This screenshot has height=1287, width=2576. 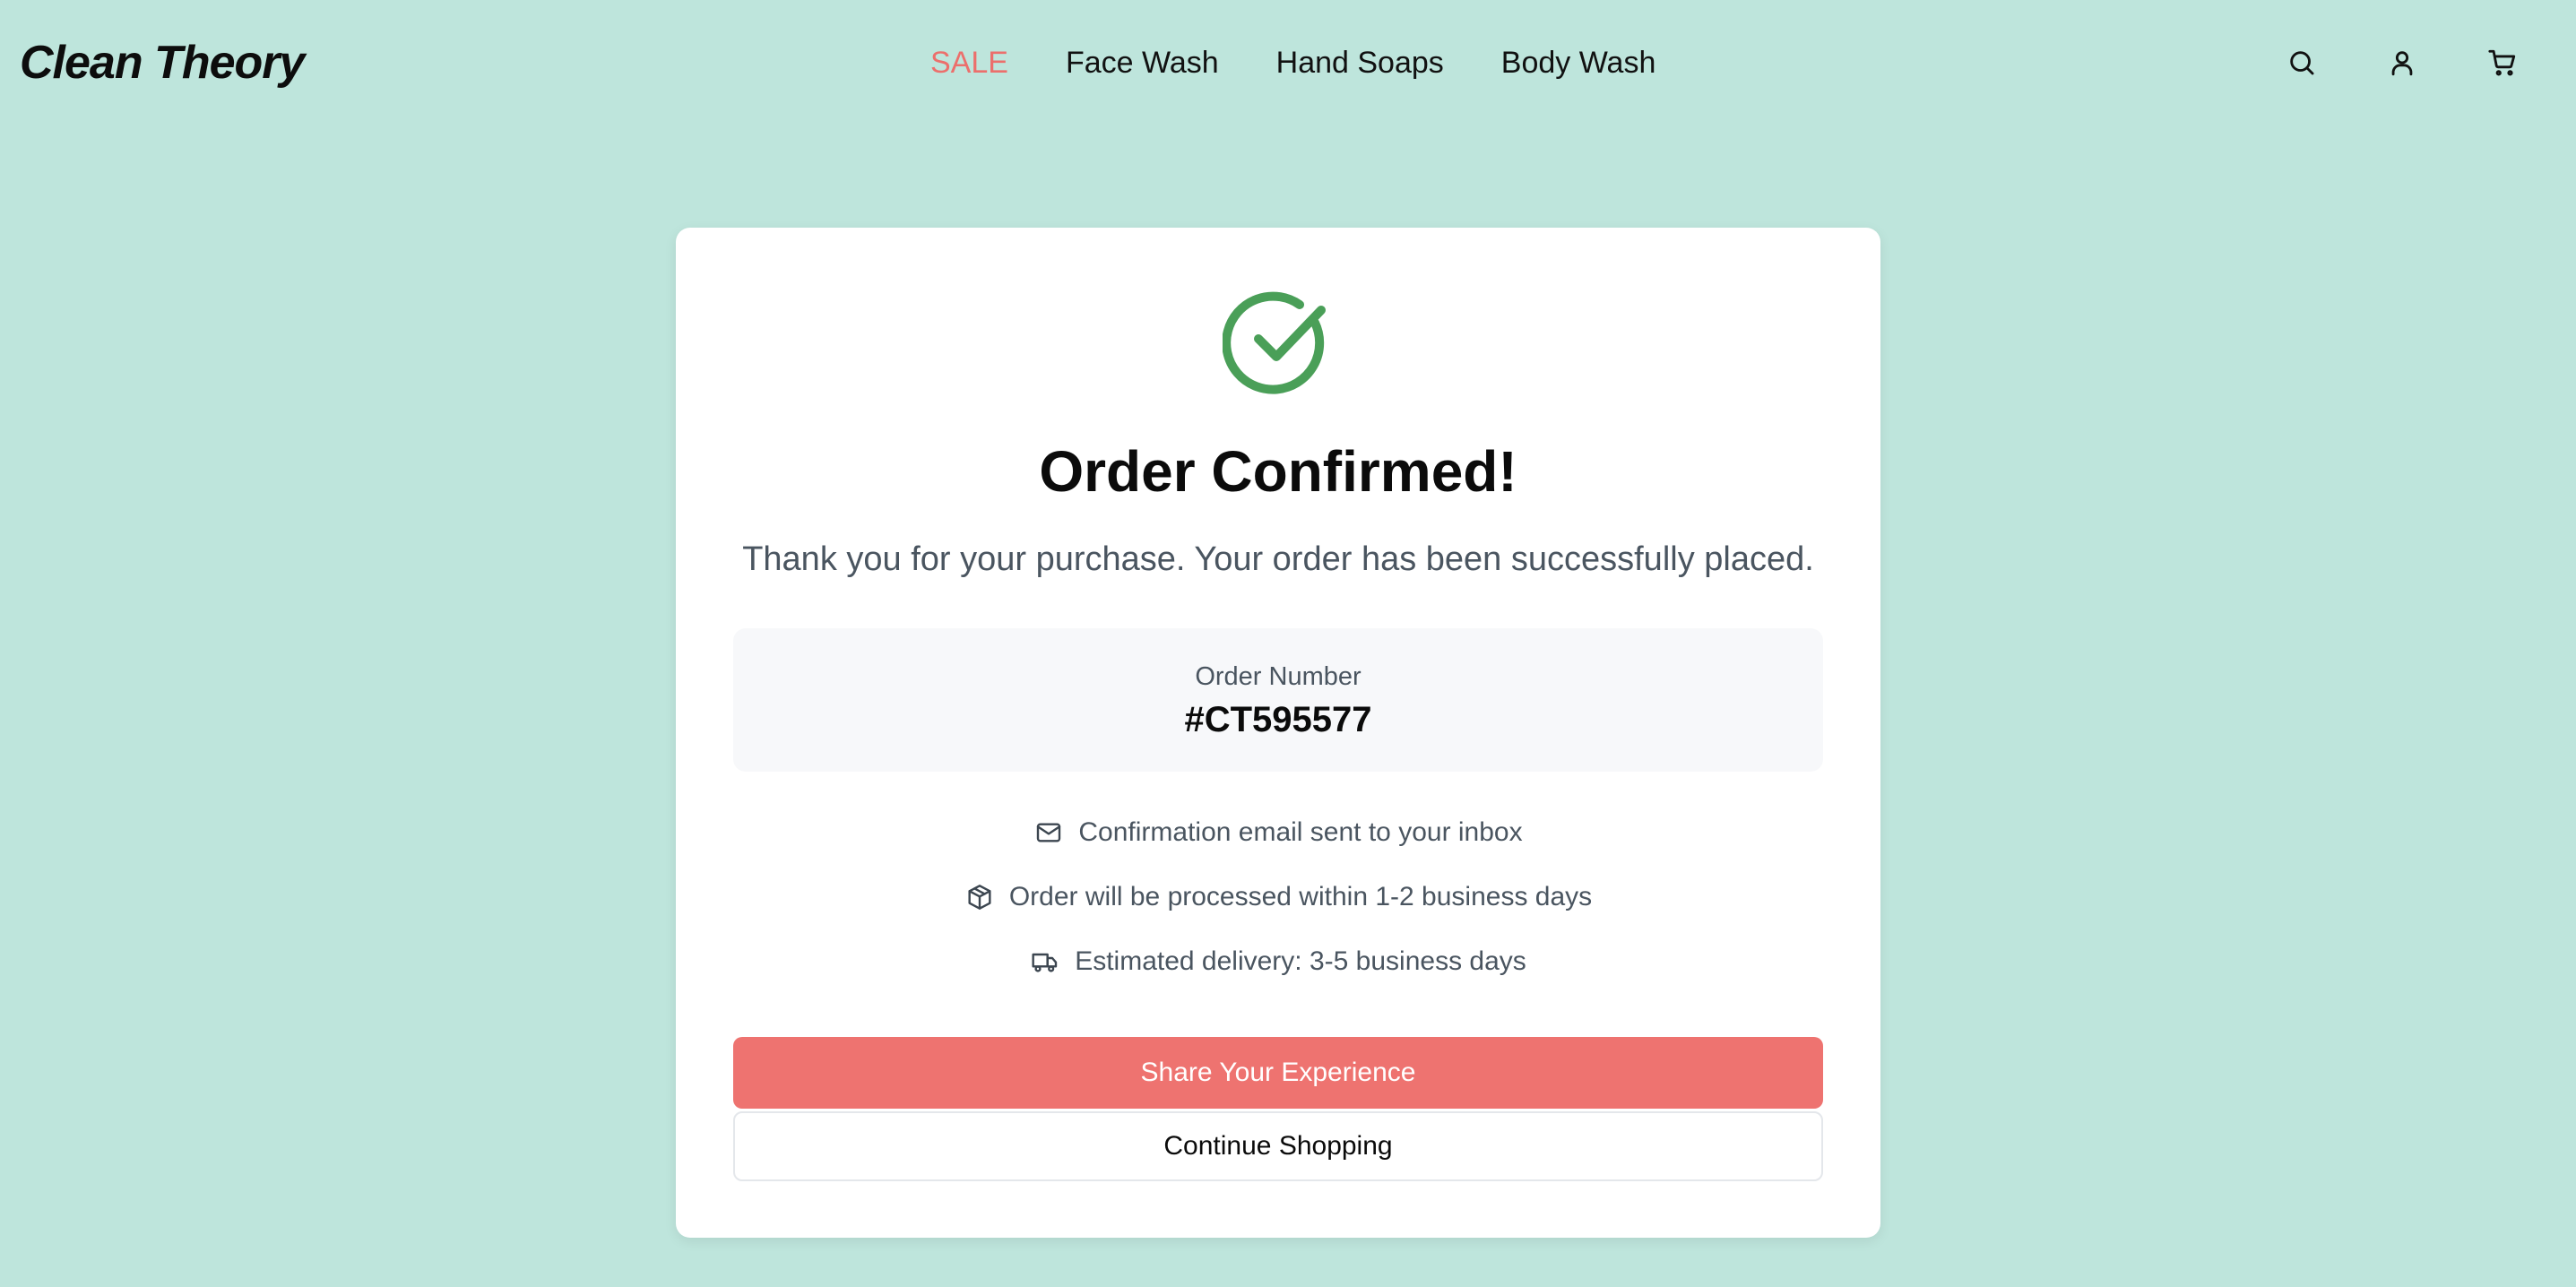 What do you see at coordinates (162, 62) in the screenshot?
I see `brand-logo: Clean Theory` at bounding box center [162, 62].